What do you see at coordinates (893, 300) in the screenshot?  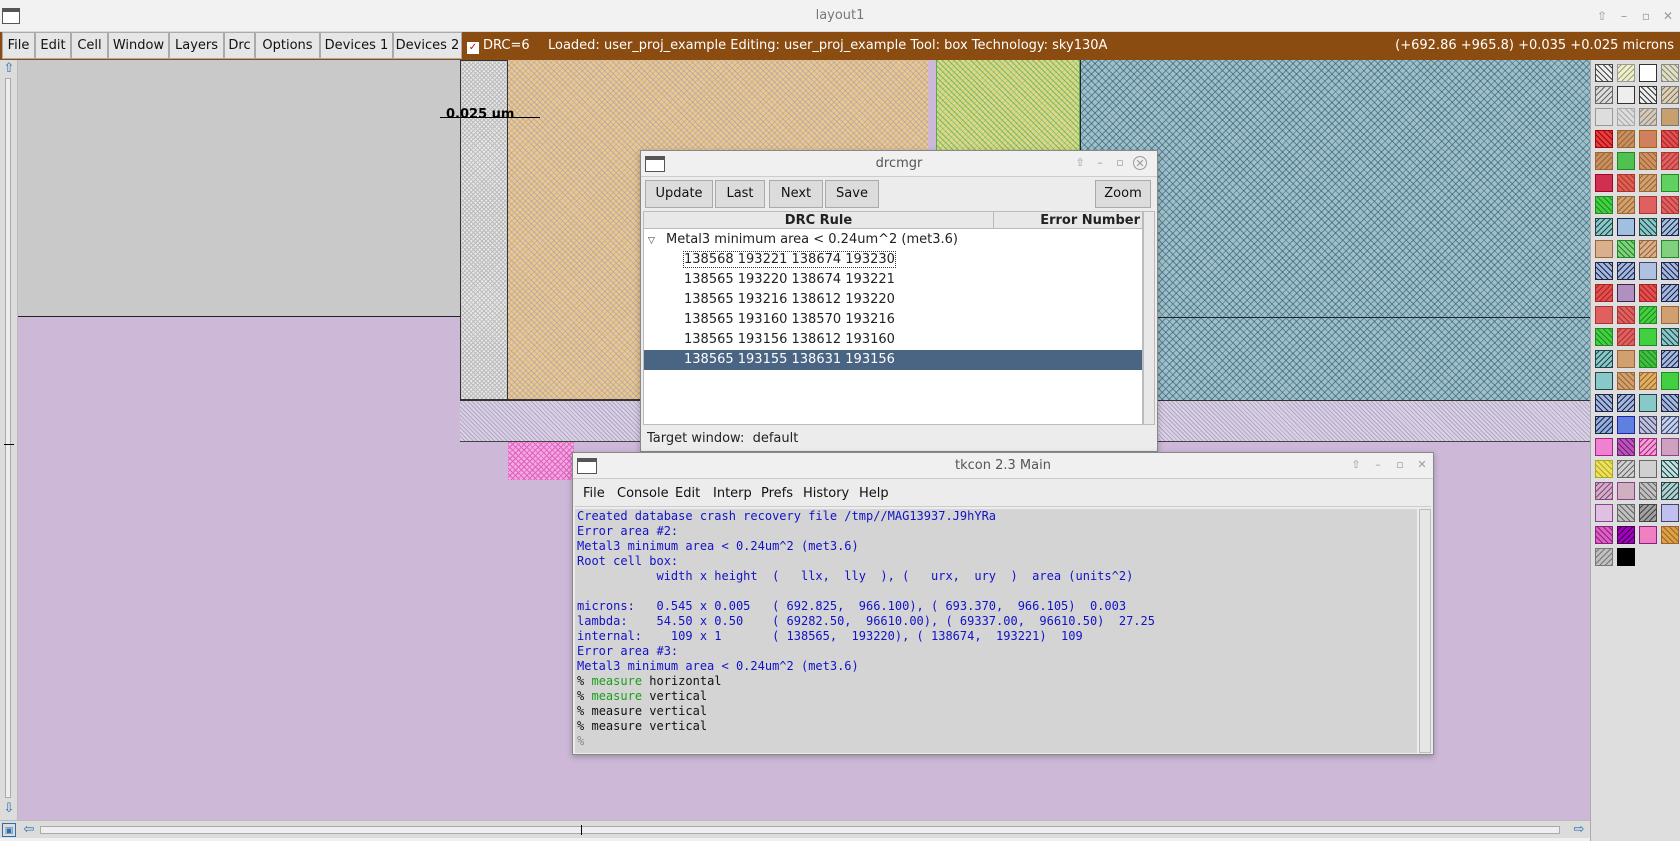 I see `table-row: 138565 193216 138612 193220` at bounding box center [893, 300].